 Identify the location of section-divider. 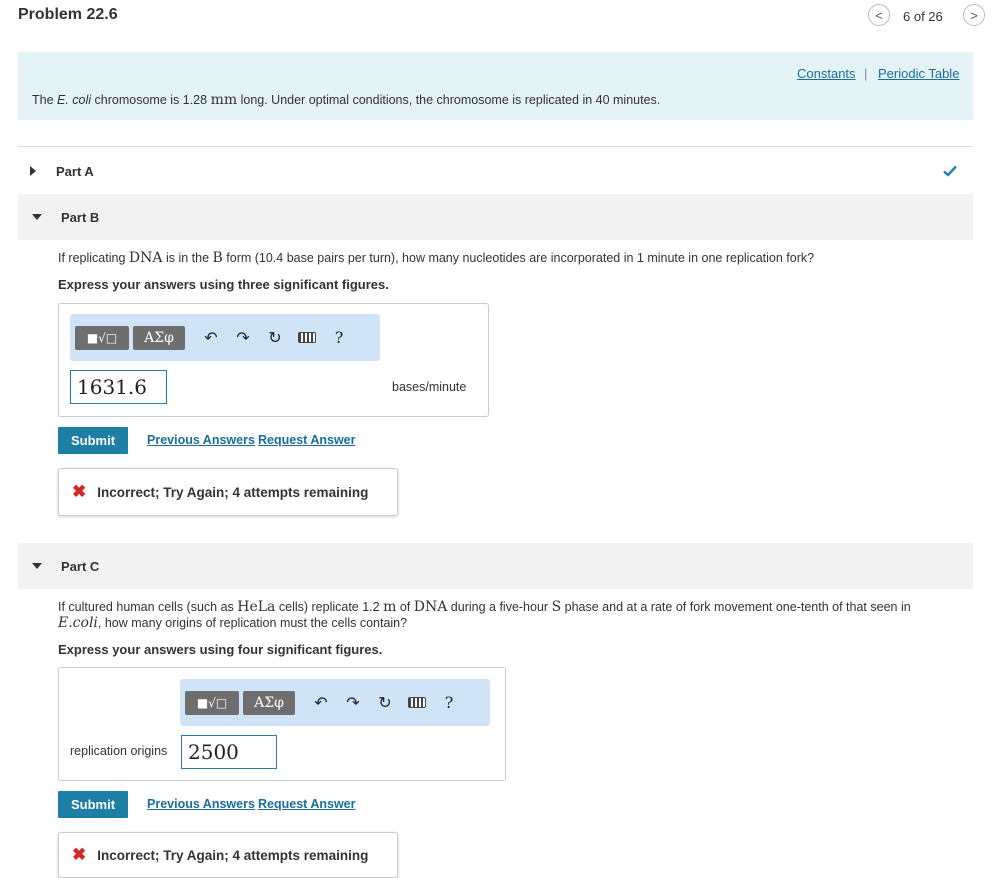
(495, 146).